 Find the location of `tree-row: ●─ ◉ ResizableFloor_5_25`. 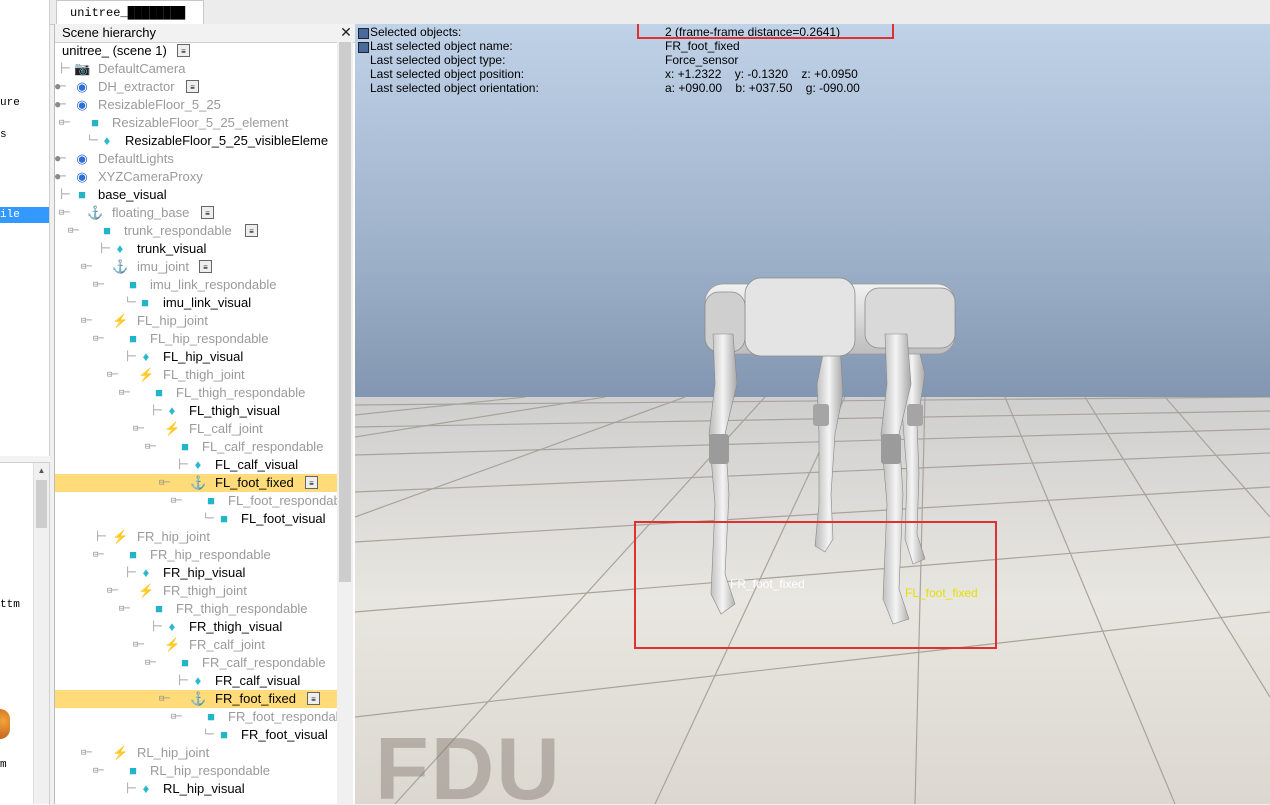

tree-row: ●─ ◉ ResizableFloor_5_25 is located at coordinates (196, 105).